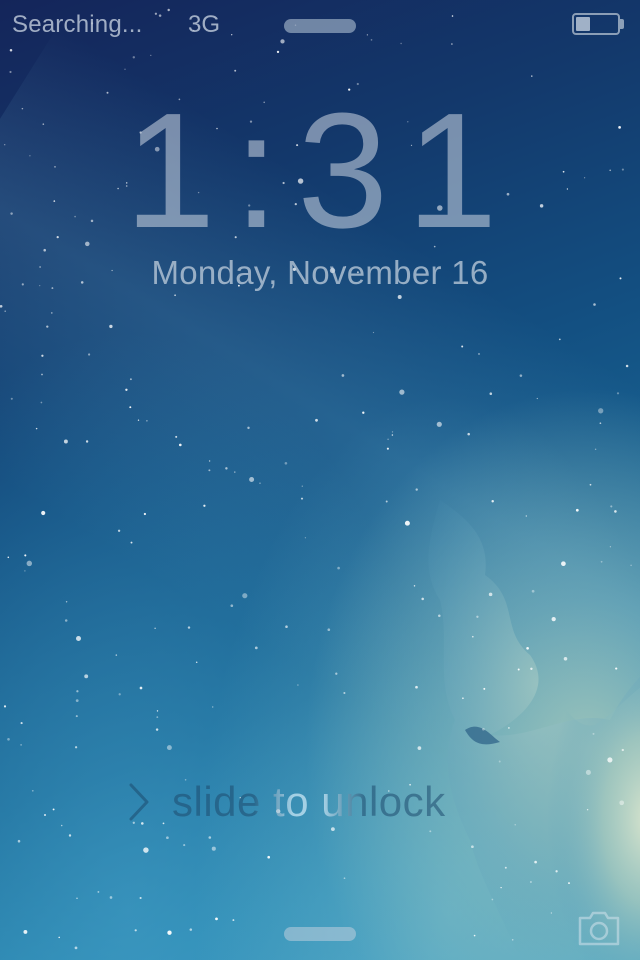 This screenshot has width=640, height=960. Describe the element at coordinates (320, 934) in the screenshot. I see `control-center-grabber` at that location.